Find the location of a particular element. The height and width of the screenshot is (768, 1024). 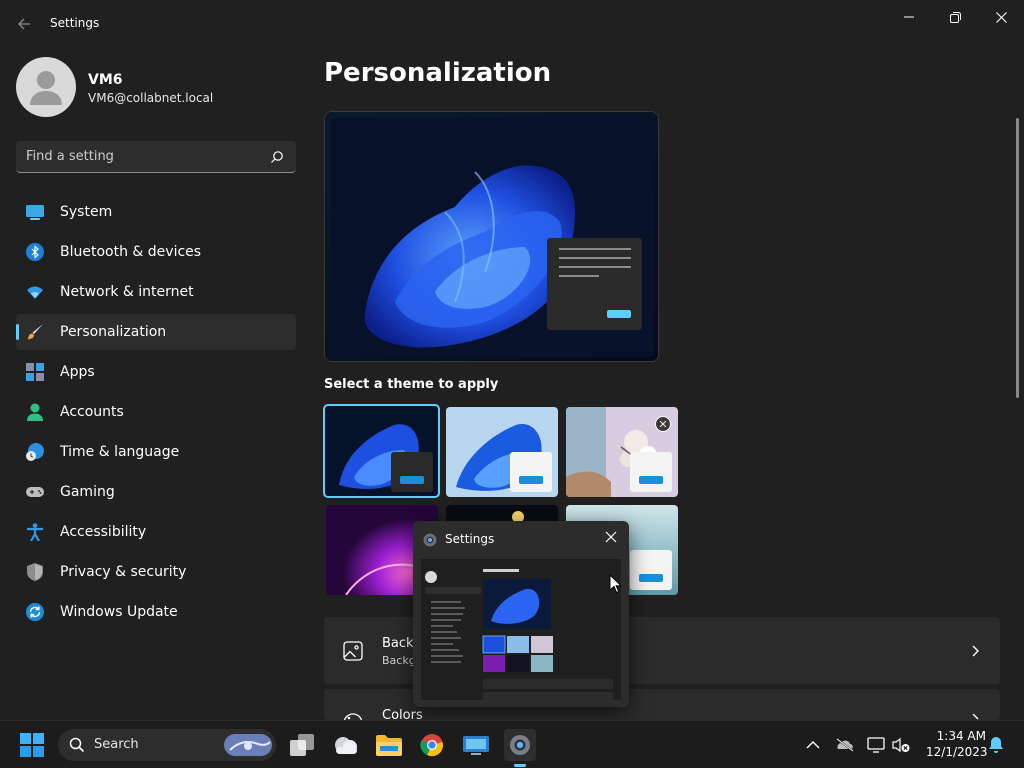

sidebar-item-label: Personalization is located at coordinates (113, 332).